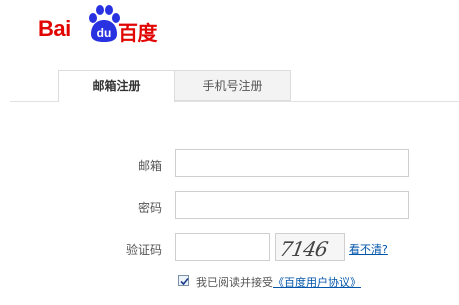 The image size is (459, 305). Describe the element at coordinates (149, 208) in the screenshot. I see `password-label: 密码` at that location.